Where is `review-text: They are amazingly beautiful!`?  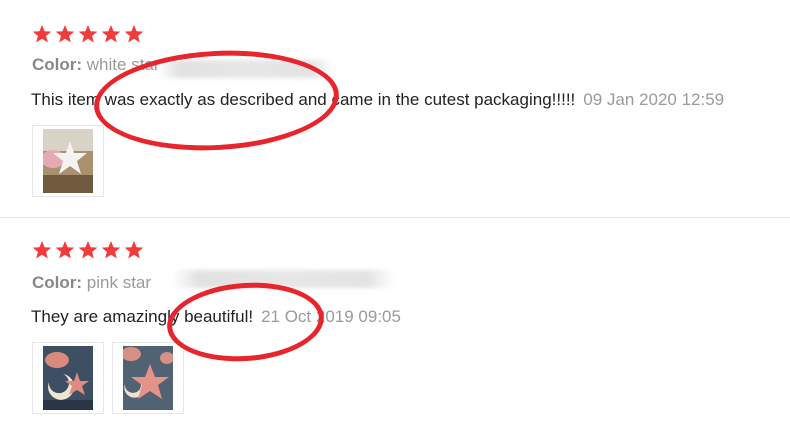
review-text: They are amazingly beautiful! is located at coordinates (142, 316).